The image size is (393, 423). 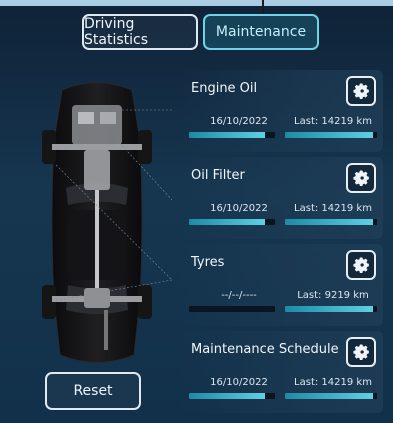 I want to click on card-title: Tyres, so click(x=208, y=262).